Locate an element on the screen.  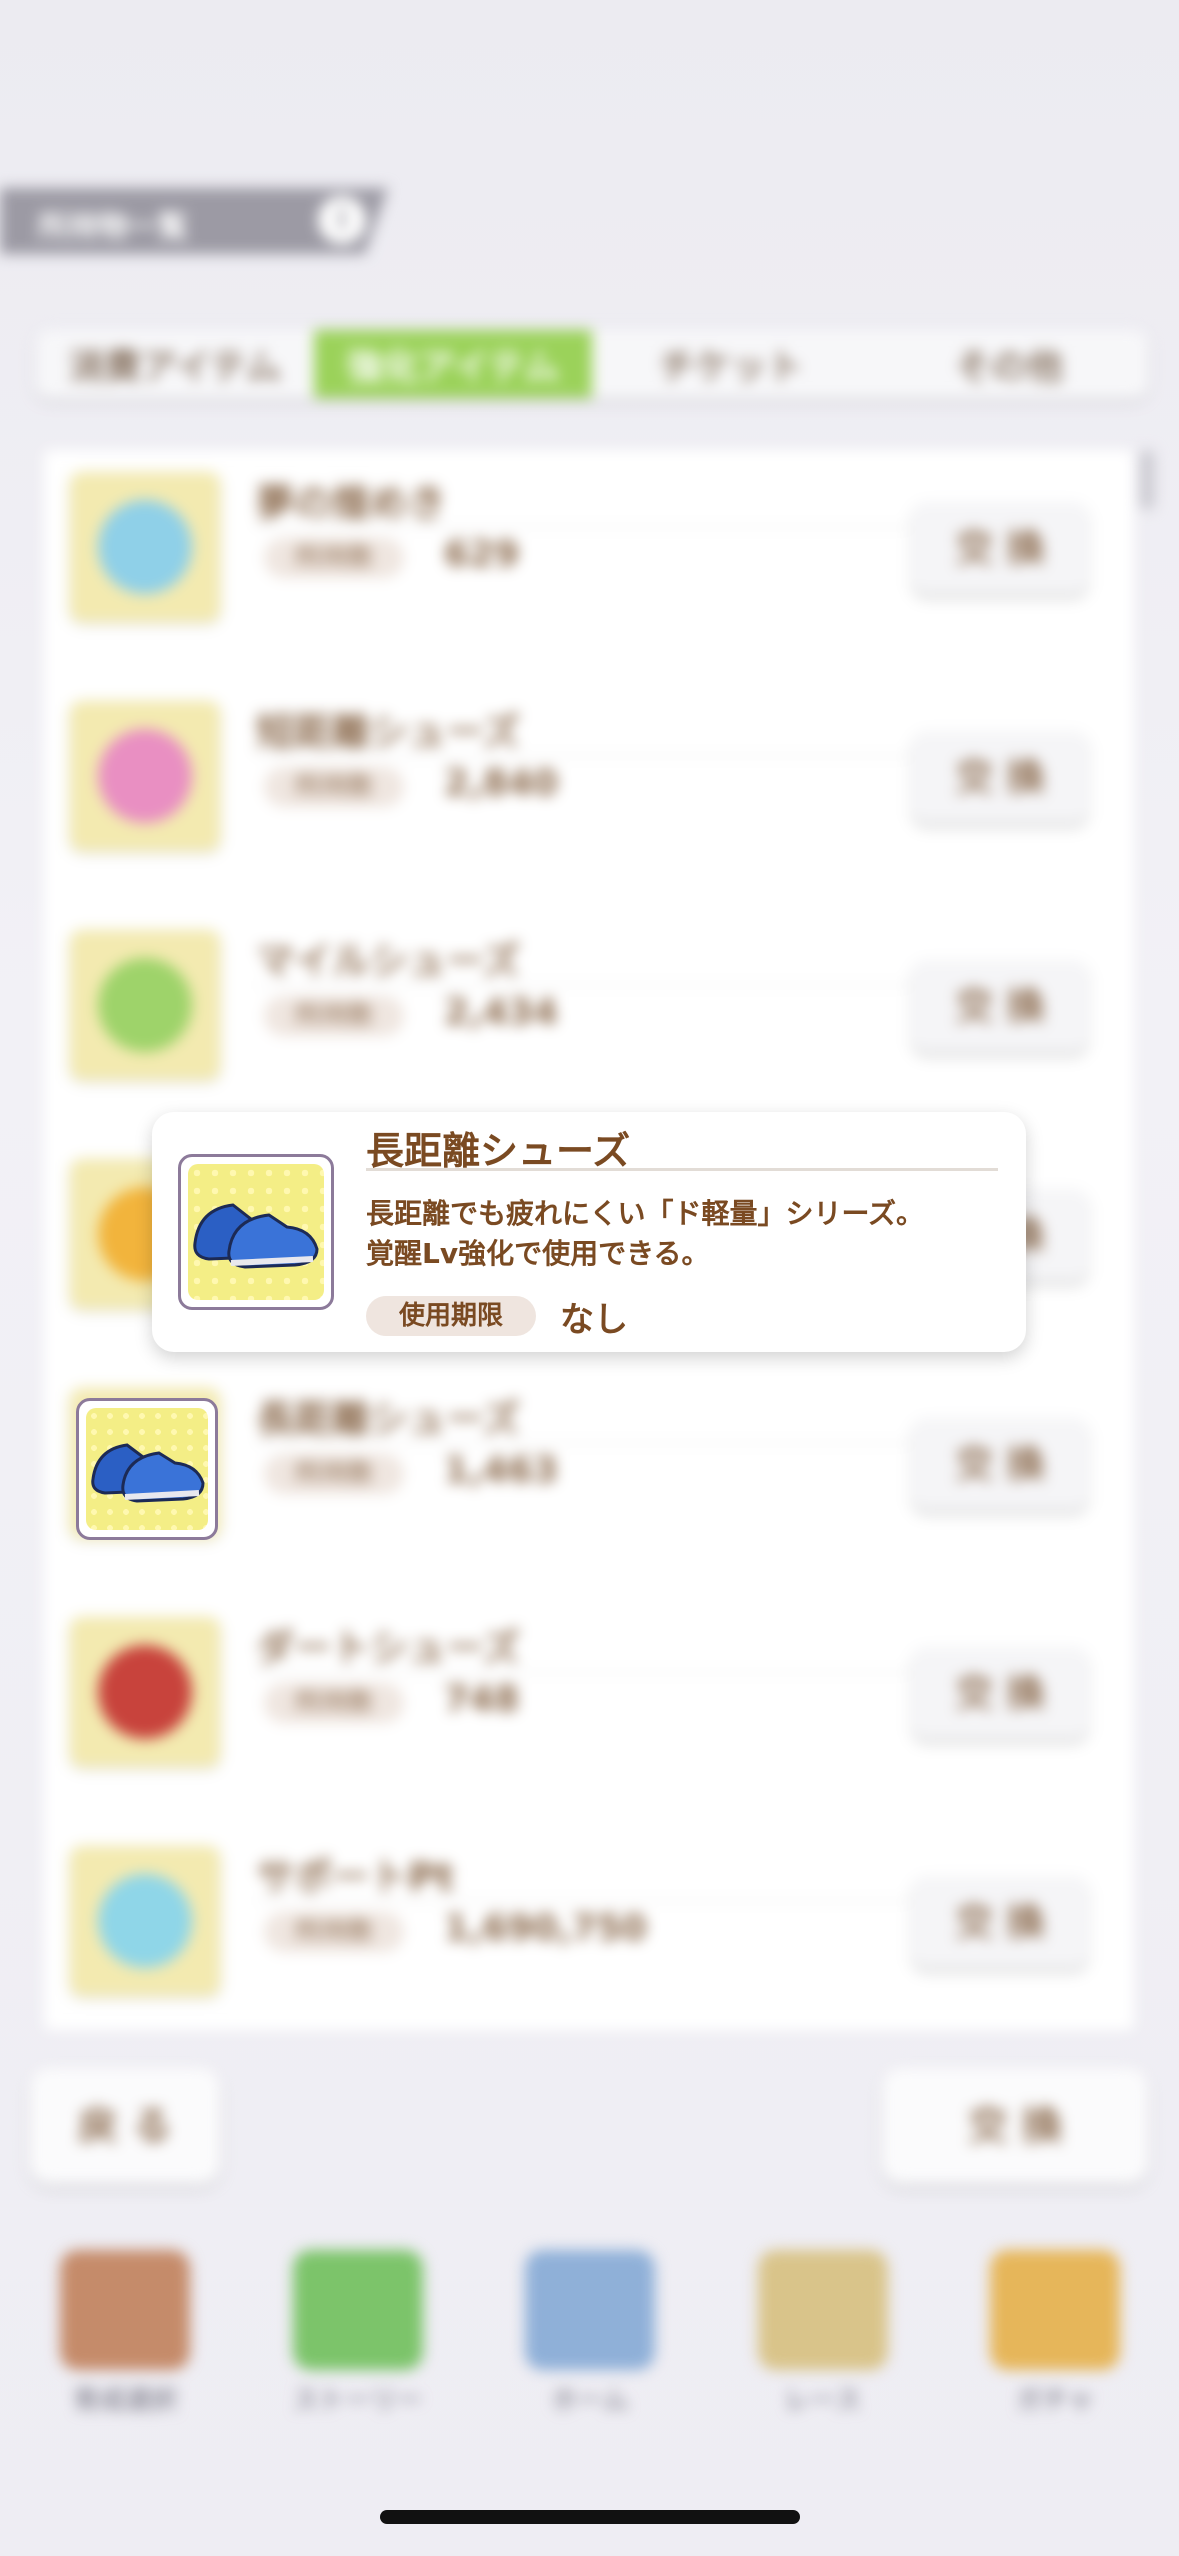
item-name: マイルシューズ is located at coordinates (388, 961).